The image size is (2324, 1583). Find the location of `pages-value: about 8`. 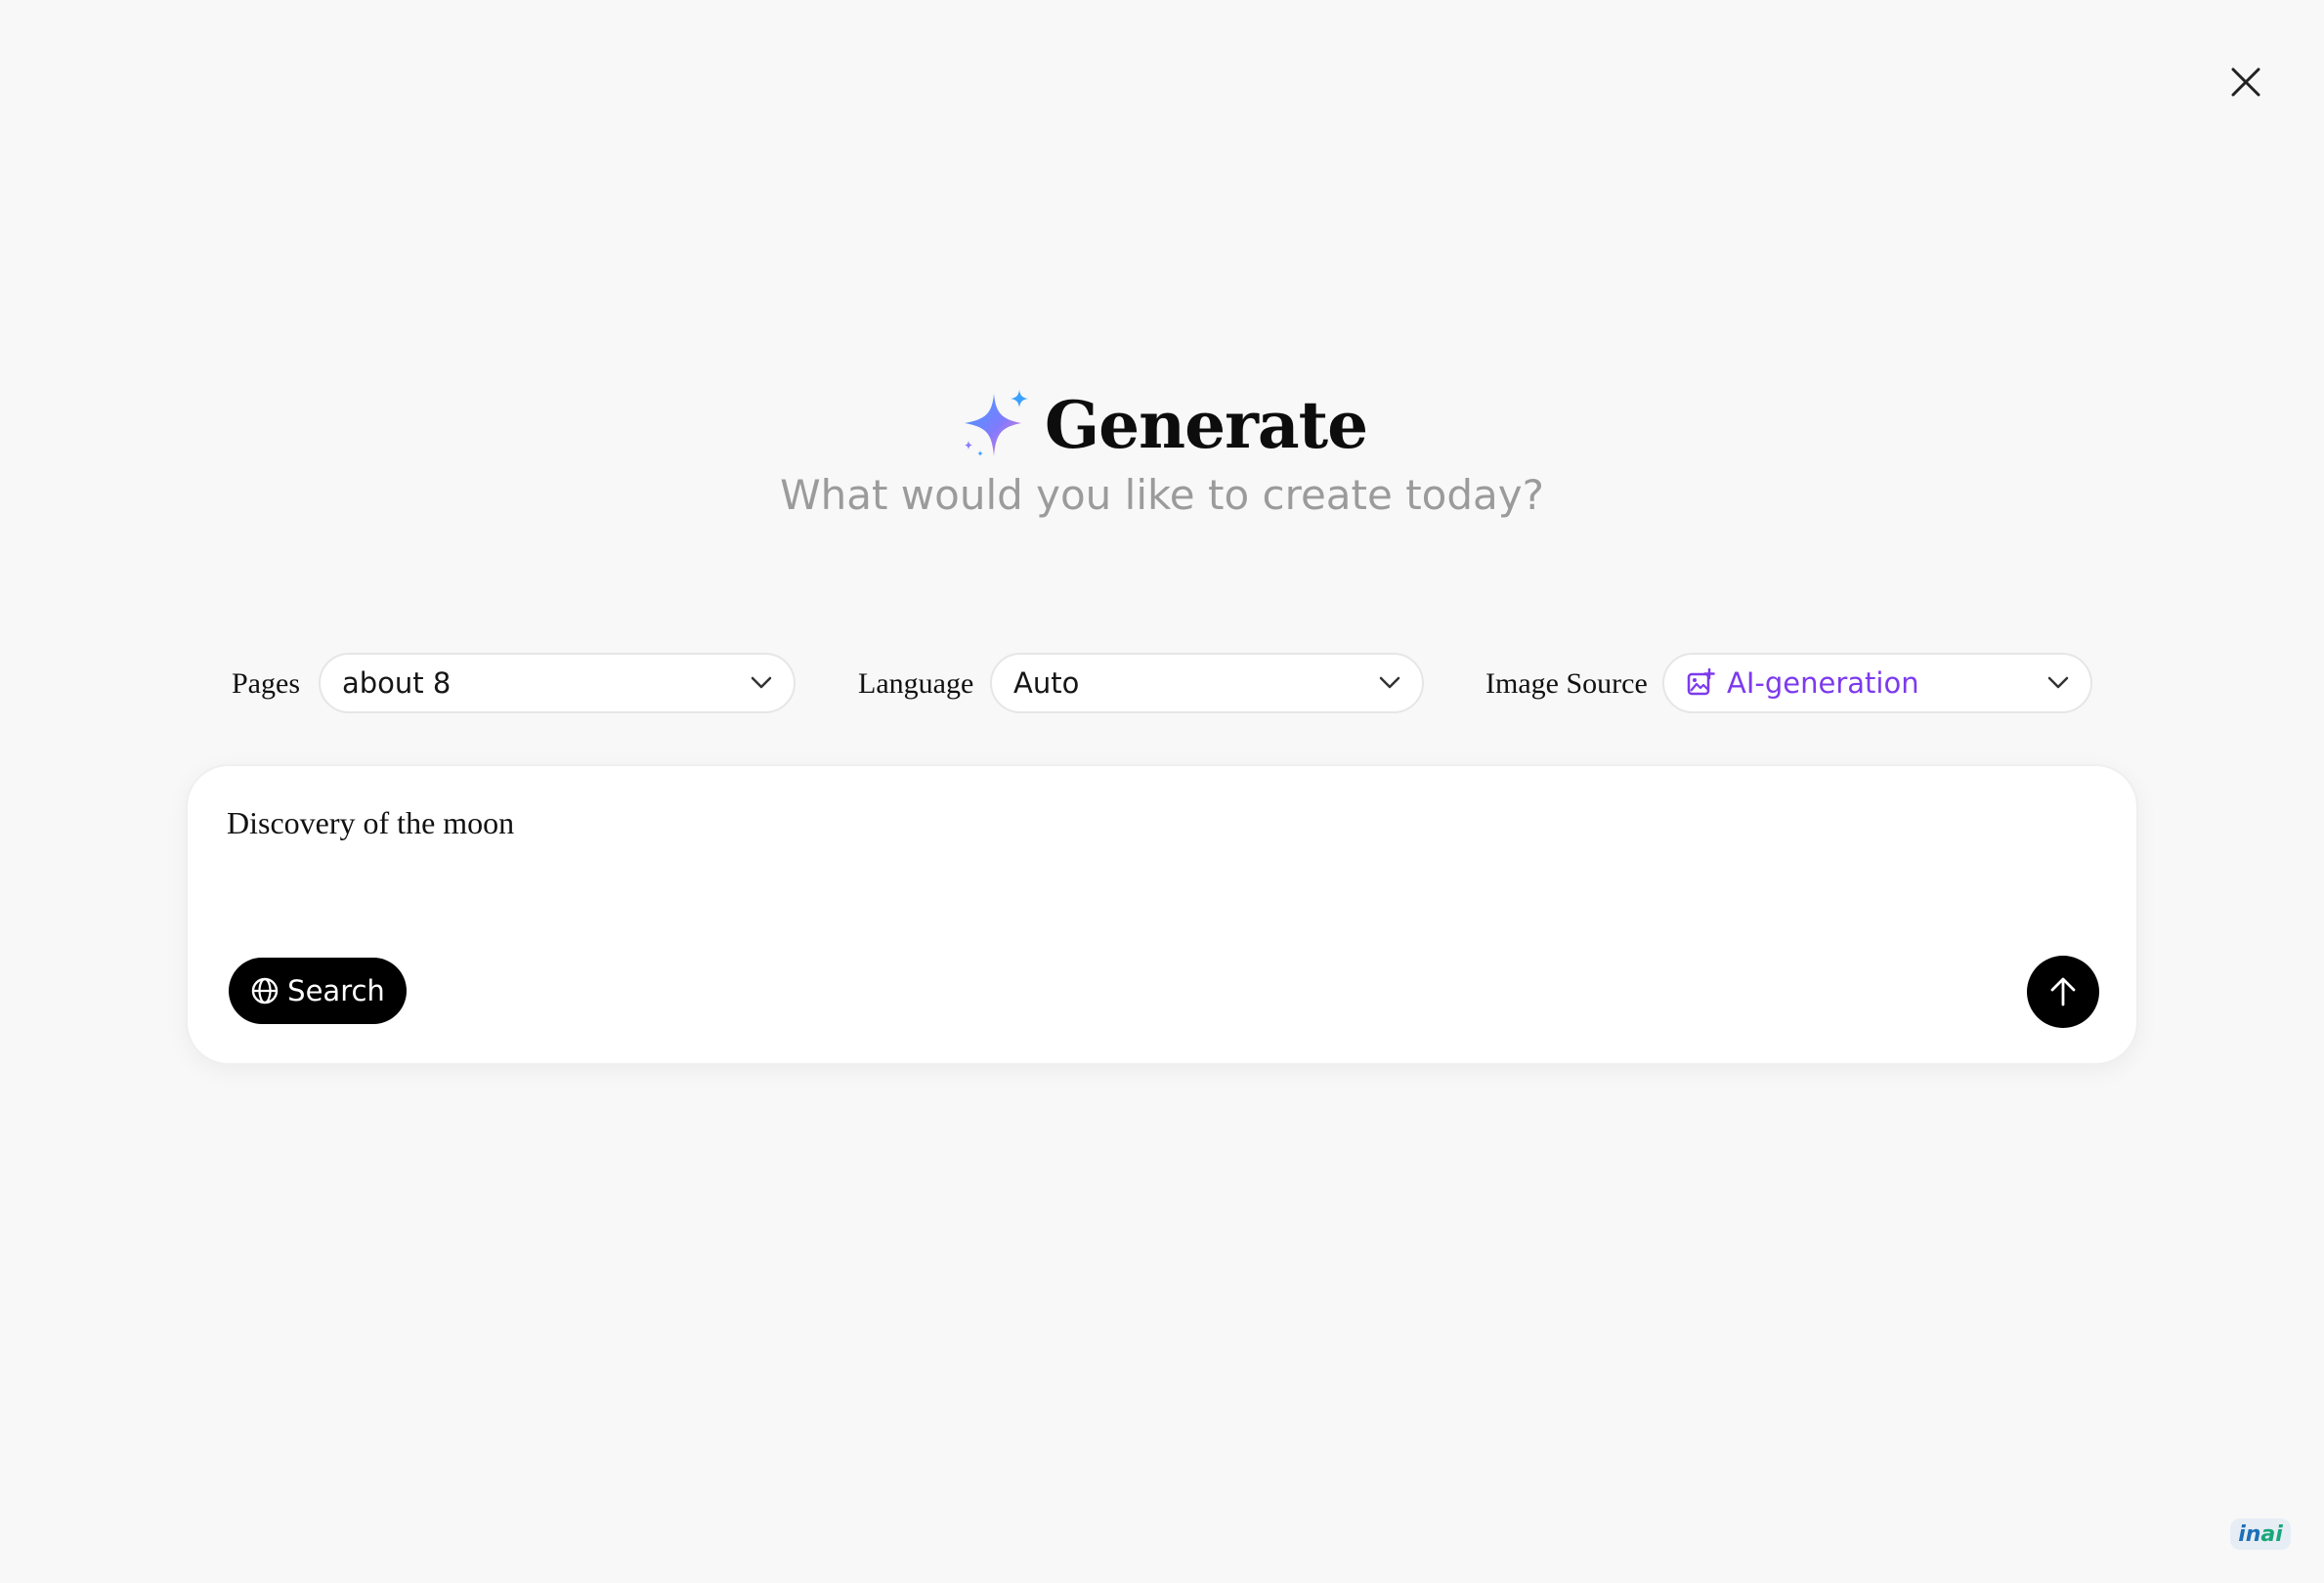

pages-value: about 8 is located at coordinates (397, 683).